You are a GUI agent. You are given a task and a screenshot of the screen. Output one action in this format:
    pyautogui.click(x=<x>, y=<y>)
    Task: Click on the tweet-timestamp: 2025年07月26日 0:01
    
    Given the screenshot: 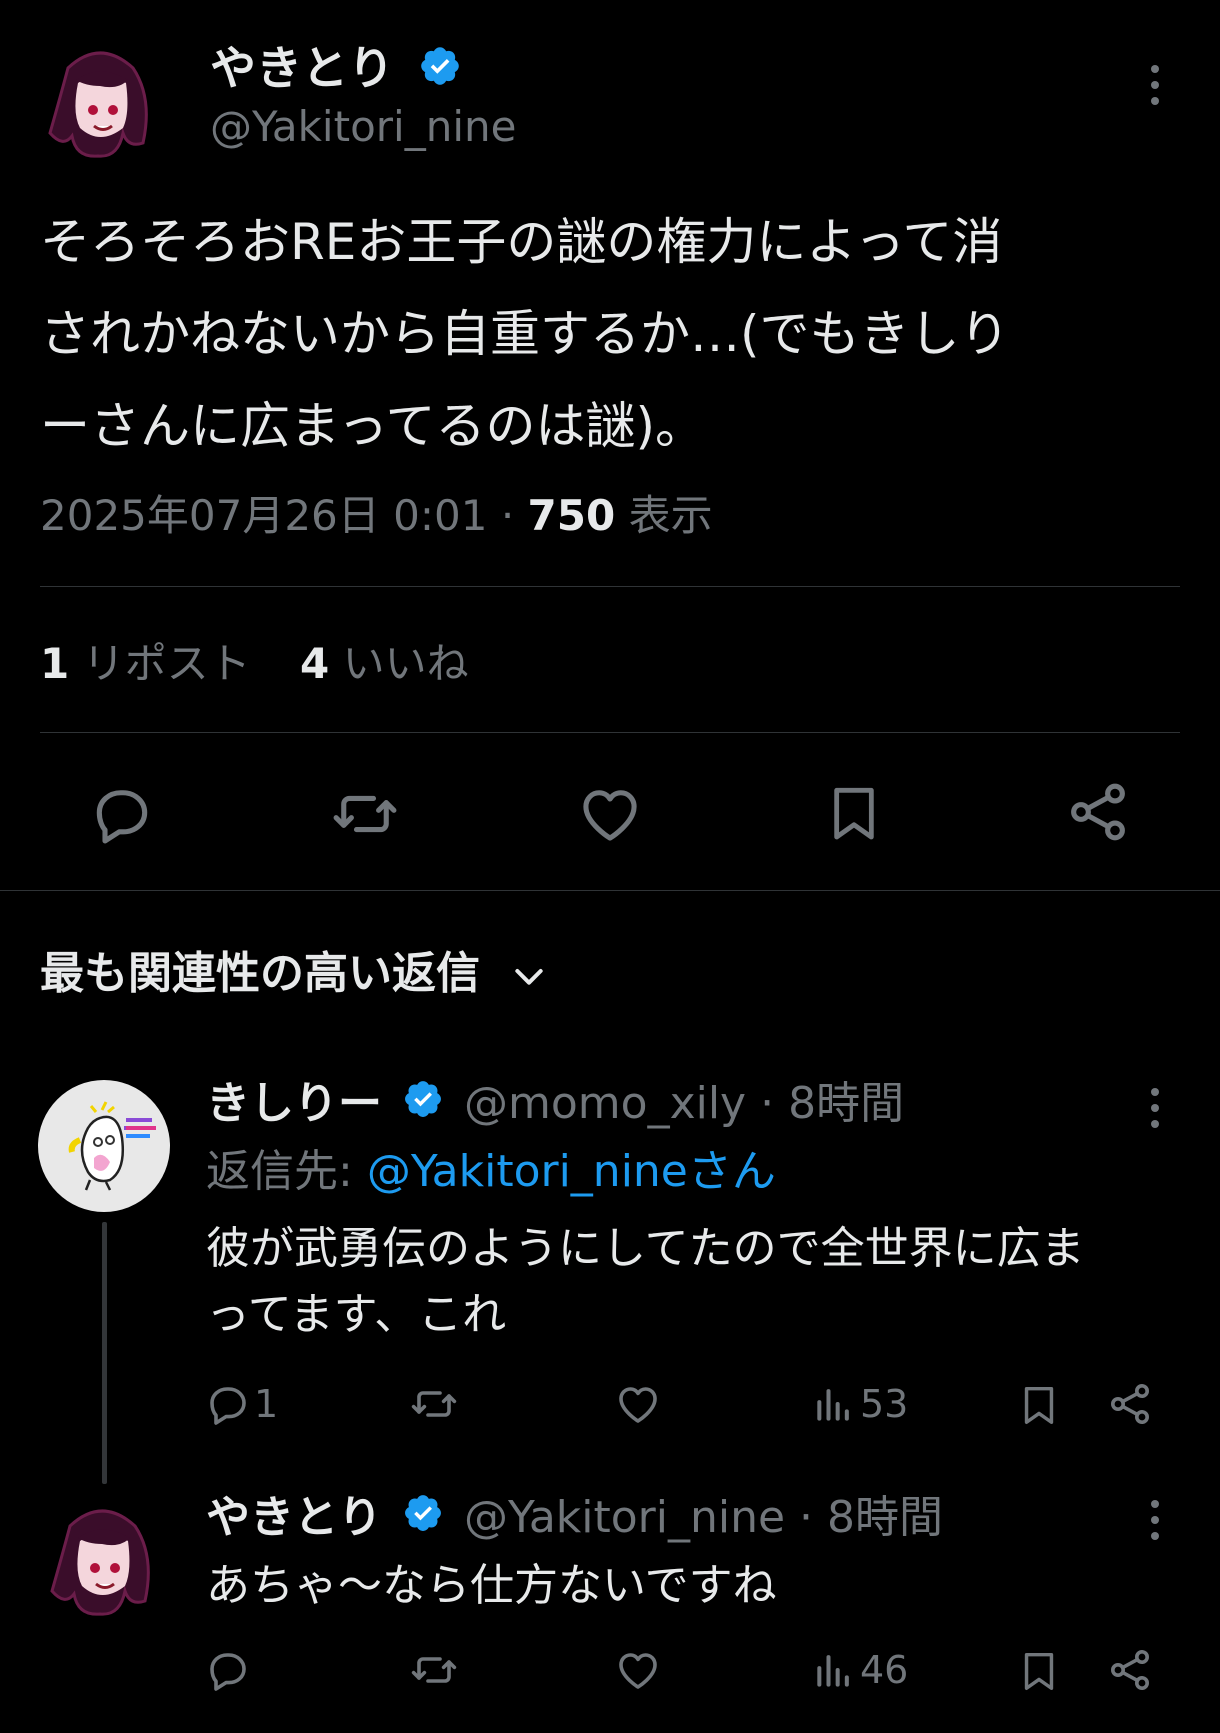 What is the action you would take?
    pyautogui.click(x=263, y=515)
    